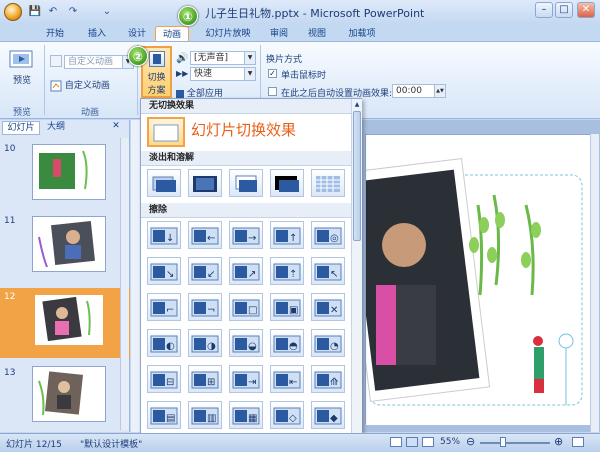  What do you see at coordinates (138, 56) in the screenshot?
I see `step-marker-2: ②` at bounding box center [138, 56].